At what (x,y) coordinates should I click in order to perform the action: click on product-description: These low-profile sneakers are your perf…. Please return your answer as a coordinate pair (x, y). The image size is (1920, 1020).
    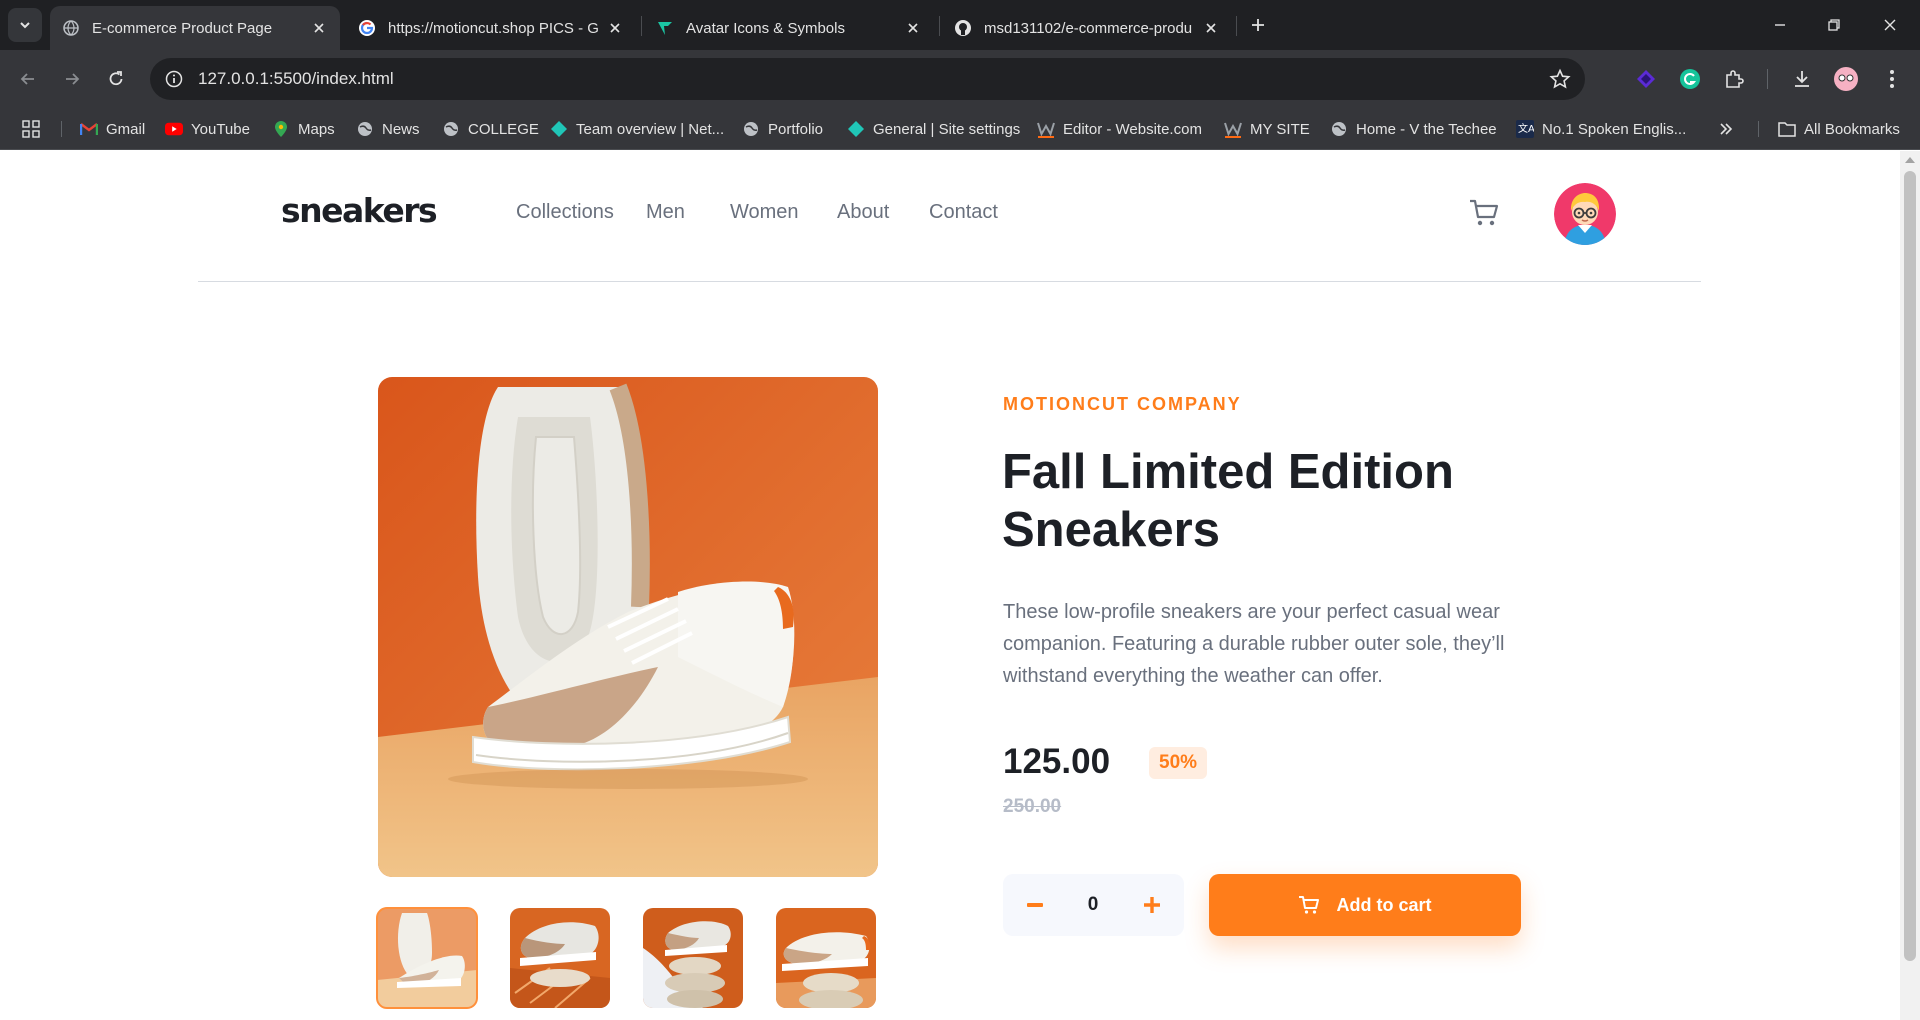
    Looking at the image, I should click on (1254, 644).